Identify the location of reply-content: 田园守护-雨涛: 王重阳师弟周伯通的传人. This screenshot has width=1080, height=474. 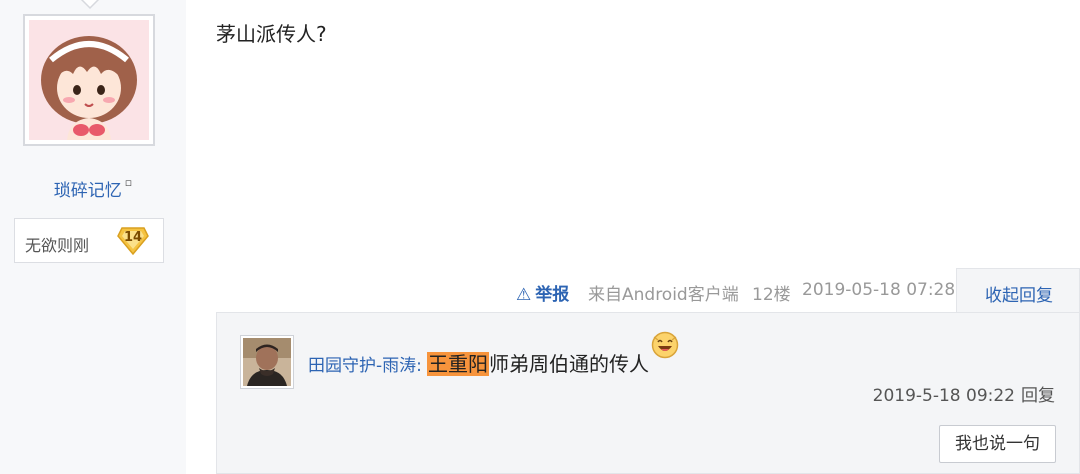
(493, 353).